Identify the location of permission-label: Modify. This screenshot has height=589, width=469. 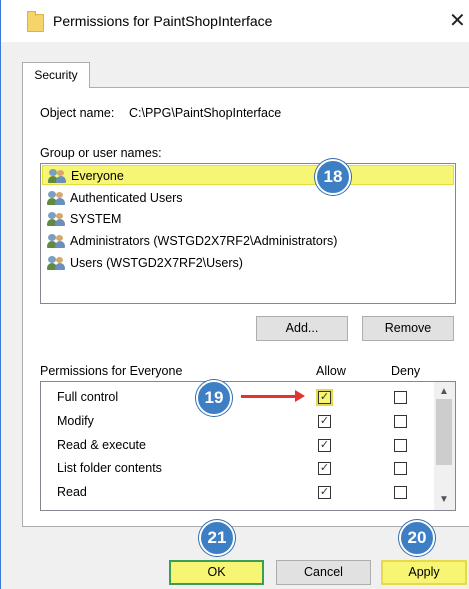
(75, 421).